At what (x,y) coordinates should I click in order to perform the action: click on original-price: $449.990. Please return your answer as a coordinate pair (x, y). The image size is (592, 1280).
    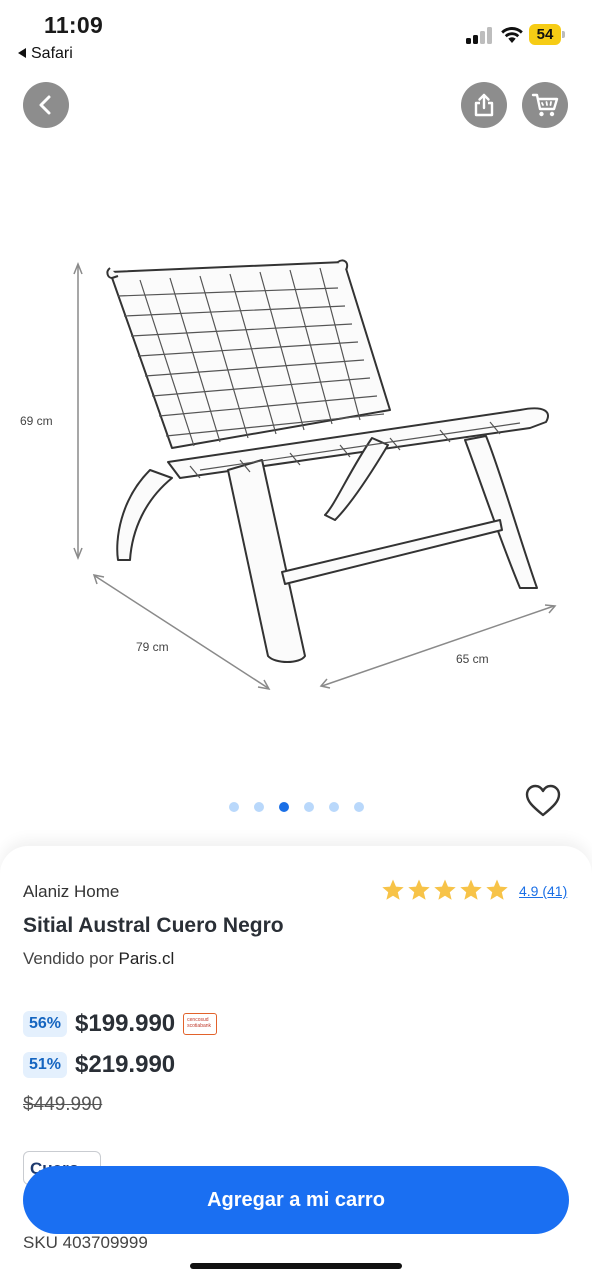
    Looking at the image, I should click on (63, 1104).